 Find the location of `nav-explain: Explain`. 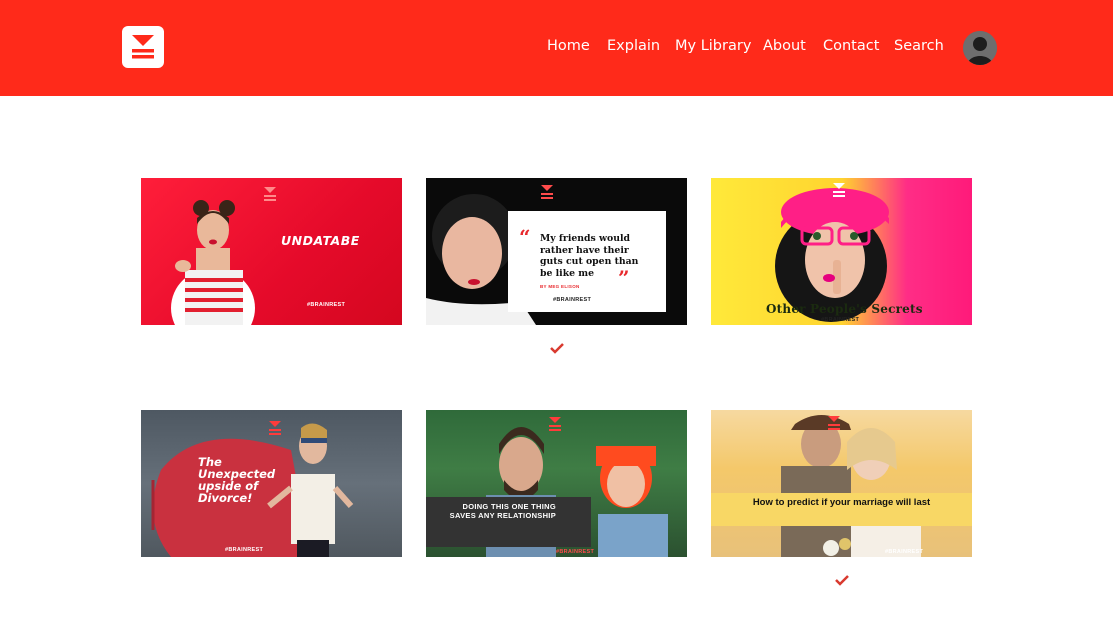

nav-explain: Explain is located at coordinates (633, 48).